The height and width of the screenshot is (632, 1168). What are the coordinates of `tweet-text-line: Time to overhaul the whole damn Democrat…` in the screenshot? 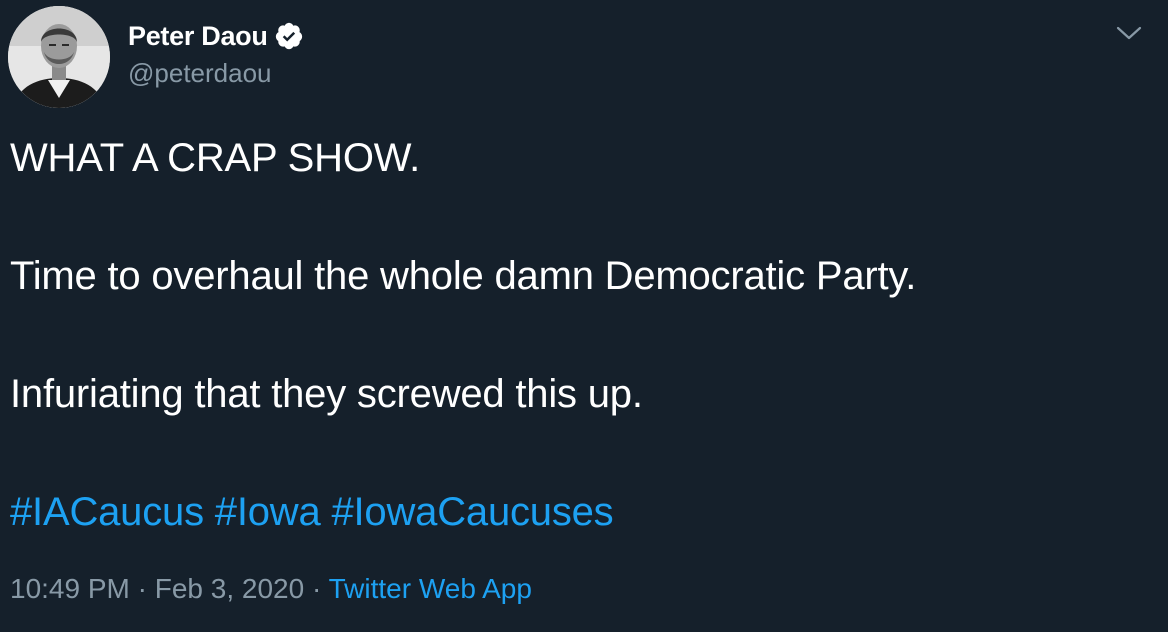 It's located at (463, 276).